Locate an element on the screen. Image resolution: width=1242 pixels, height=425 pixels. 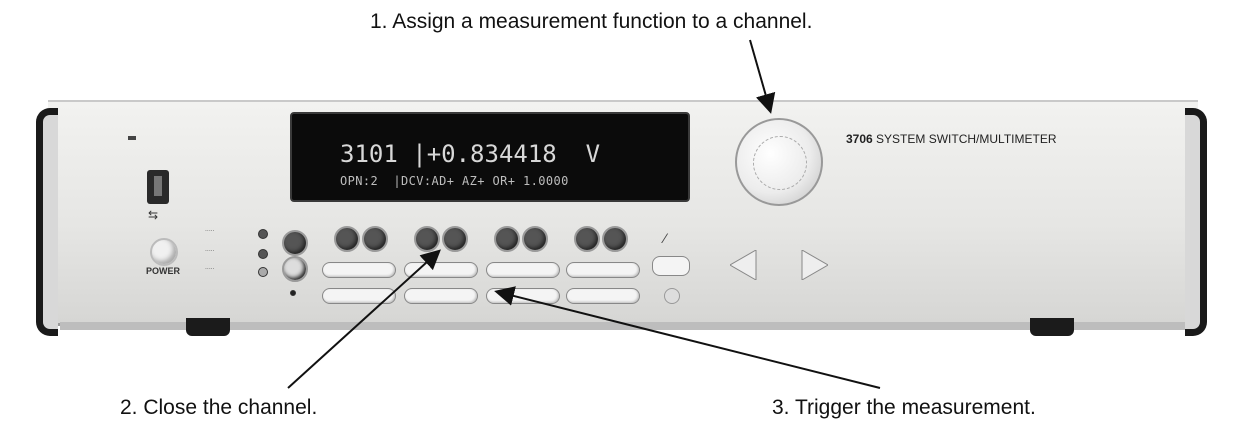
arrow-to-knob is located at coordinates (762, 76).